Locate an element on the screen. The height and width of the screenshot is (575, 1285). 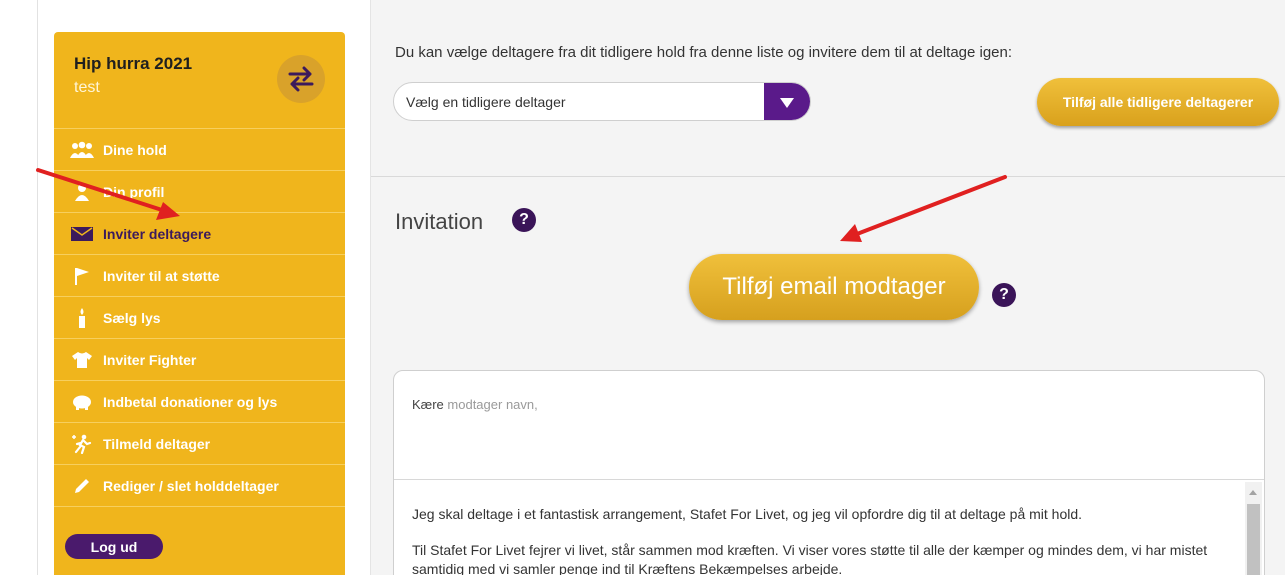
scrollbar-thumb is located at coordinates (1253, 539).